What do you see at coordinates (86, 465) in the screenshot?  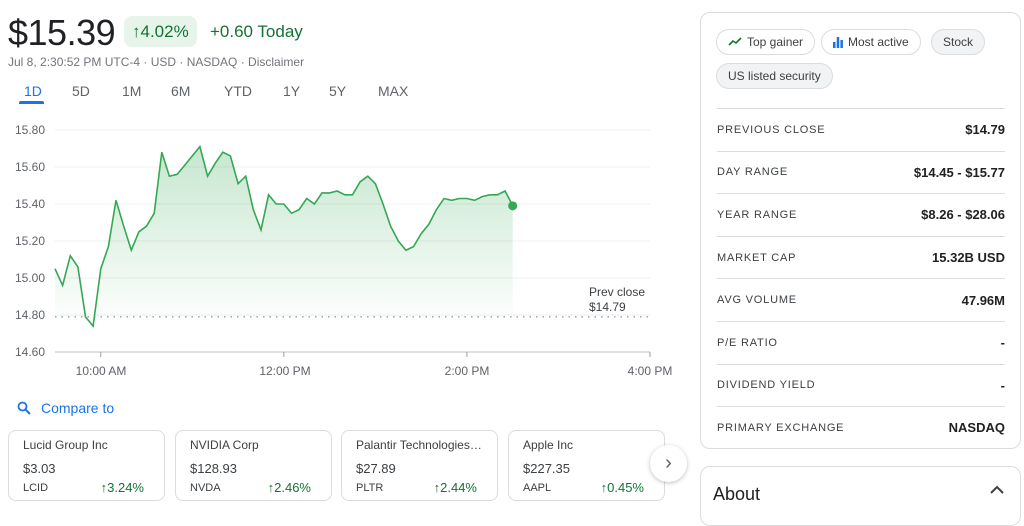 I see `compare-card: Lucid Group Inc $3.03 LCID ↑3.24%` at bounding box center [86, 465].